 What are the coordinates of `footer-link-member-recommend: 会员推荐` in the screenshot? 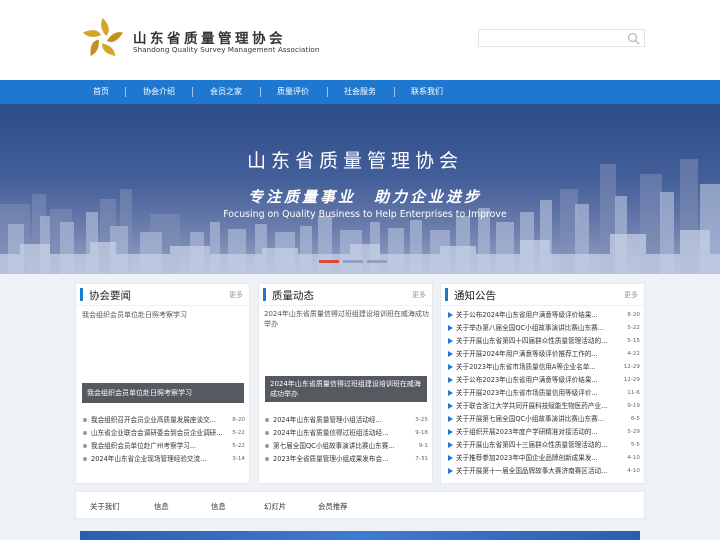 It's located at (333, 506).